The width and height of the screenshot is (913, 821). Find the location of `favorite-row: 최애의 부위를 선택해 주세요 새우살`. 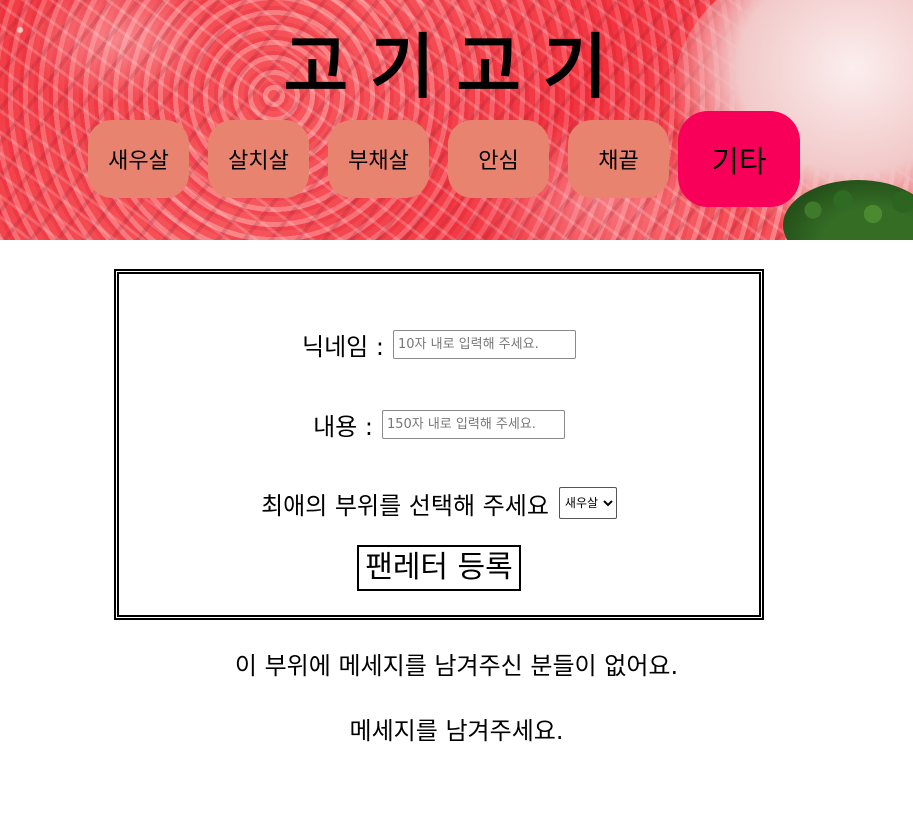

favorite-row: 최애의 부위를 선택해 주세요 새우살 is located at coordinates (439, 503).